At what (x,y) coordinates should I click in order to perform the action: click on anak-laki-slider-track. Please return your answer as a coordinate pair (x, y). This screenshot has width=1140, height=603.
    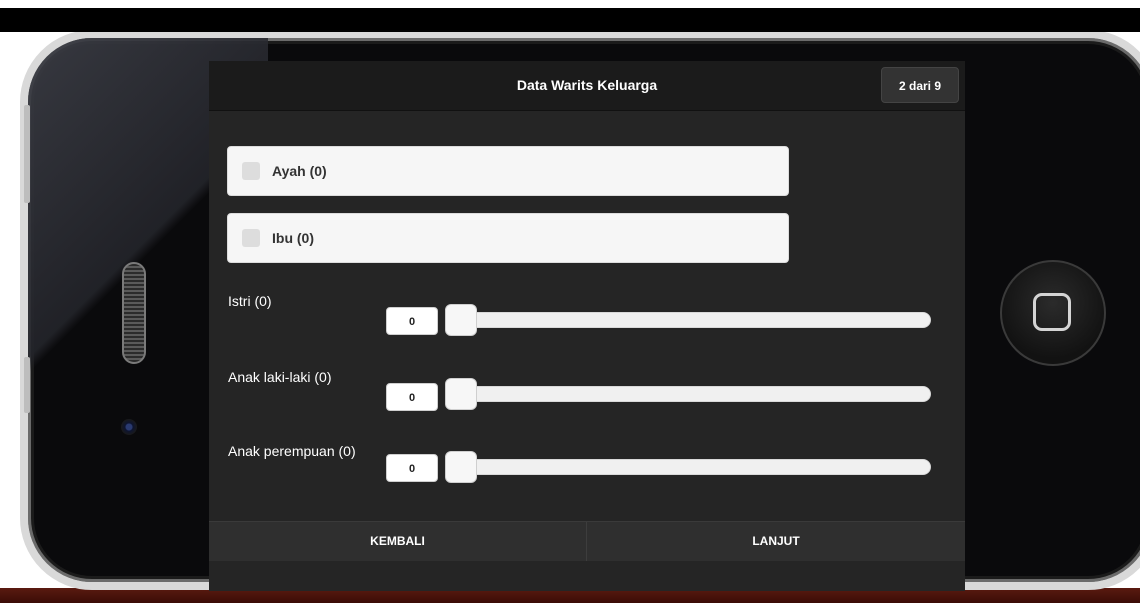
    Looking at the image, I should click on (690, 394).